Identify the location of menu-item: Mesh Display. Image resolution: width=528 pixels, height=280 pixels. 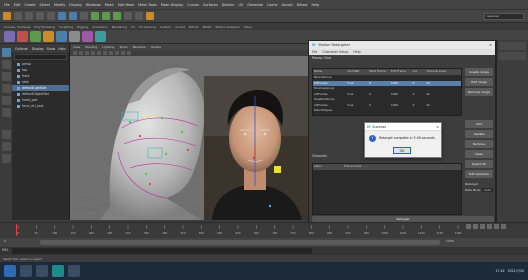
(172, 5).